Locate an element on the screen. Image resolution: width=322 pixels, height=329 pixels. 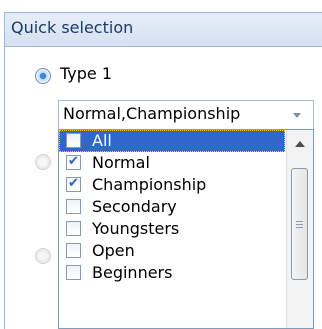
scrollbar-thumb is located at coordinates (299, 224).